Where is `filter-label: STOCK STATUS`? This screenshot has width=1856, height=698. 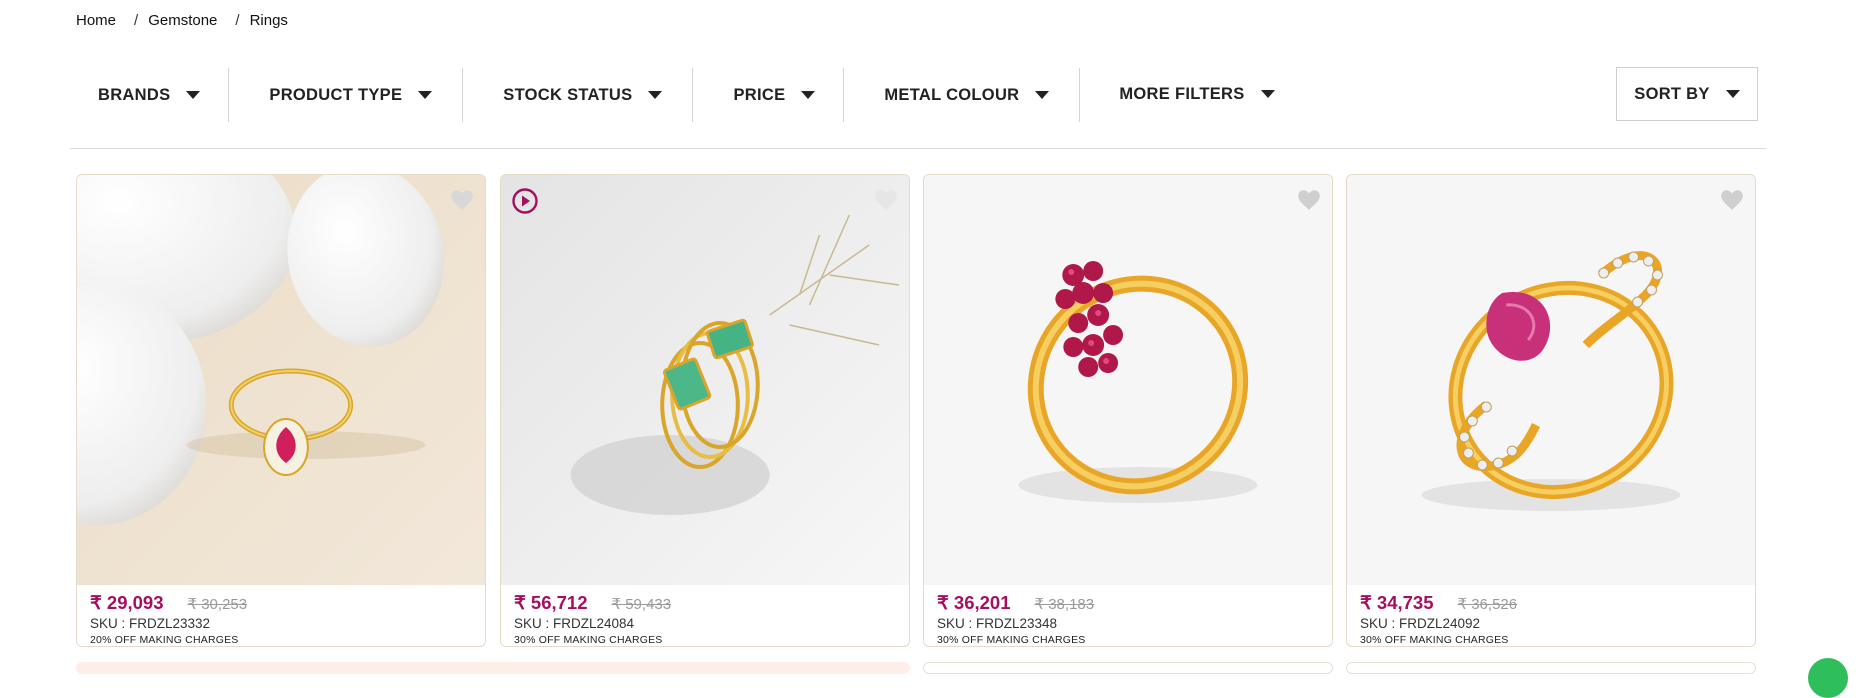
filter-label: STOCK STATUS is located at coordinates (568, 94).